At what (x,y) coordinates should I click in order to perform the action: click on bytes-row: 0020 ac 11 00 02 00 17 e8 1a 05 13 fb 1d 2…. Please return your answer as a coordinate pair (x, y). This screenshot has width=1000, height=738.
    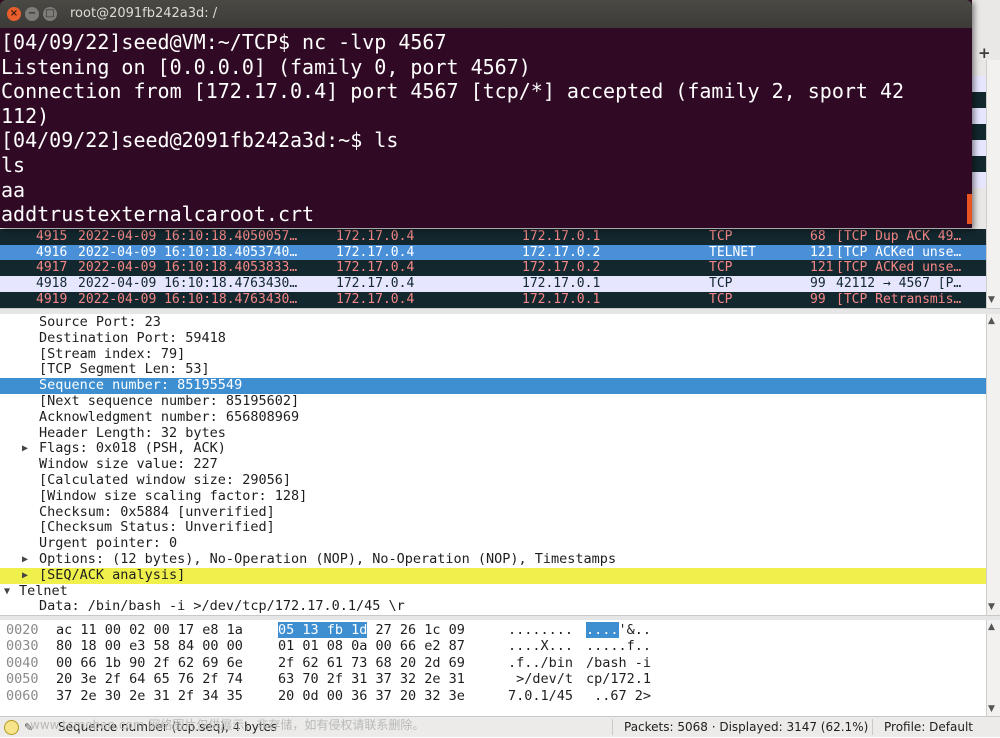
    Looking at the image, I should click on (493, 630).